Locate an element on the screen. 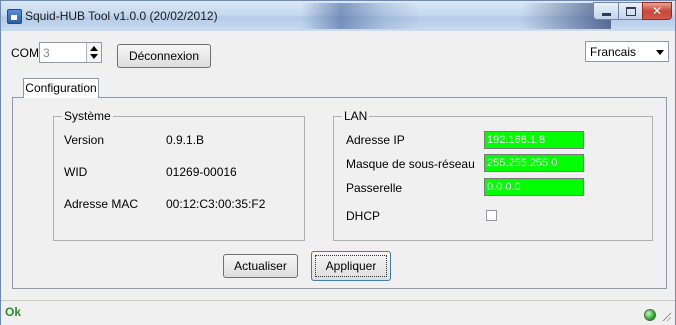  stepper-down-icon is located at coordinates (94, 56).